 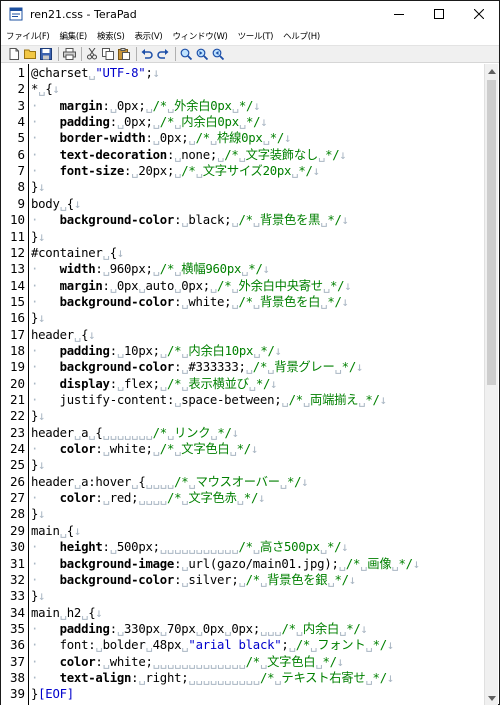 What do you see at coordinates (240, 138) in the screenshot?
I see `code-comment: 枠線0px` at bounding box center [240, 138].